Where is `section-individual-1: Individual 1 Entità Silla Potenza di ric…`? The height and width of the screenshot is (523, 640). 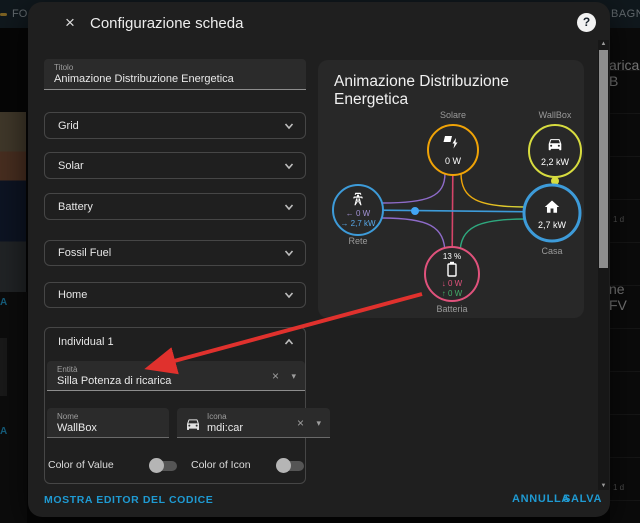
section-individual-1: Individual 1 Entità Silla Potenza di ric… is located at coordinates (187, 405).